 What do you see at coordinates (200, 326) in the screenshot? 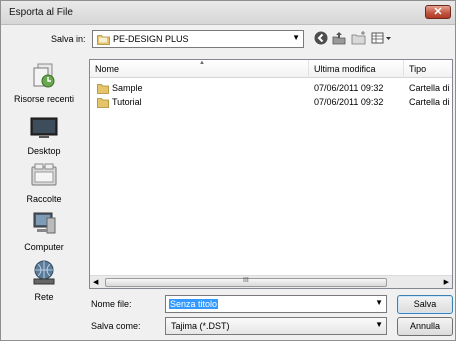
I see `save-as-value: Tajima (*.DST)` at bounding box center [200, 326].